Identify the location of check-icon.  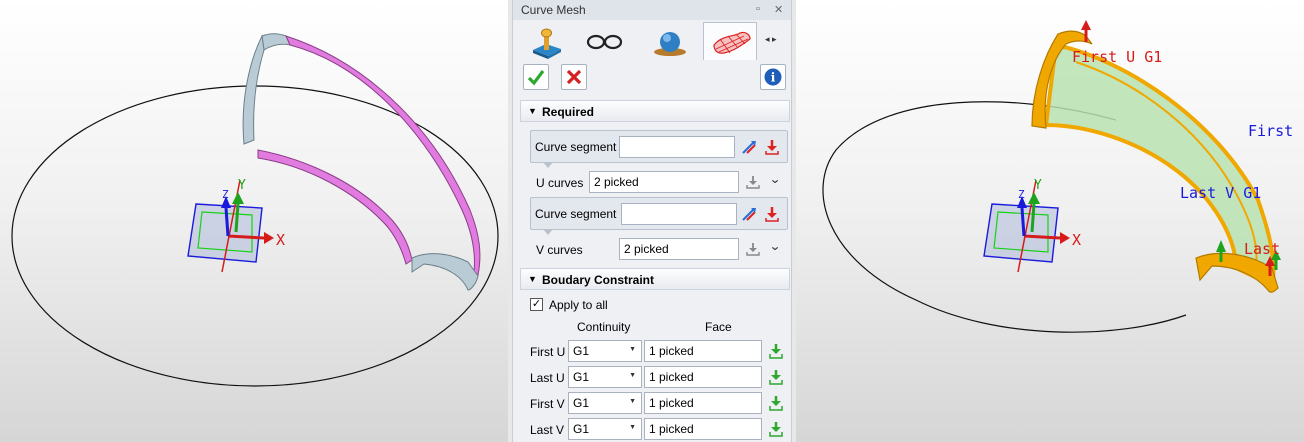
(536, 78).